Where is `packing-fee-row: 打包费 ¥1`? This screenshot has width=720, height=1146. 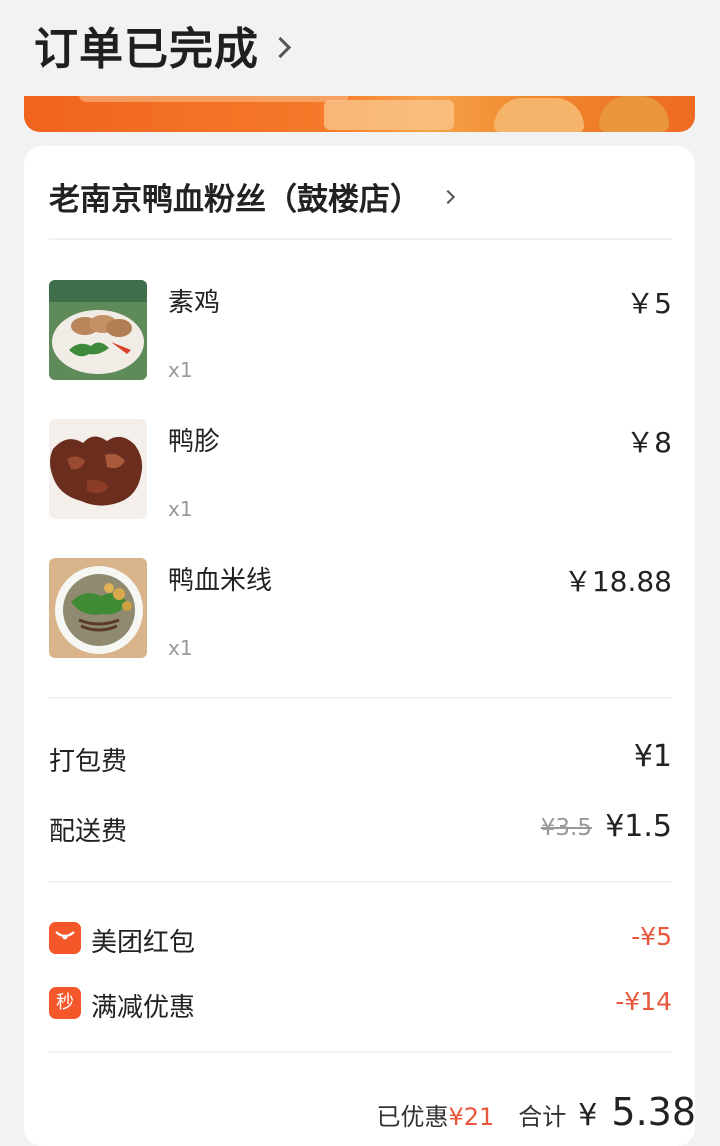 packing-fee-row: 打包费 ¥1 is located at coordinates (360, 760).